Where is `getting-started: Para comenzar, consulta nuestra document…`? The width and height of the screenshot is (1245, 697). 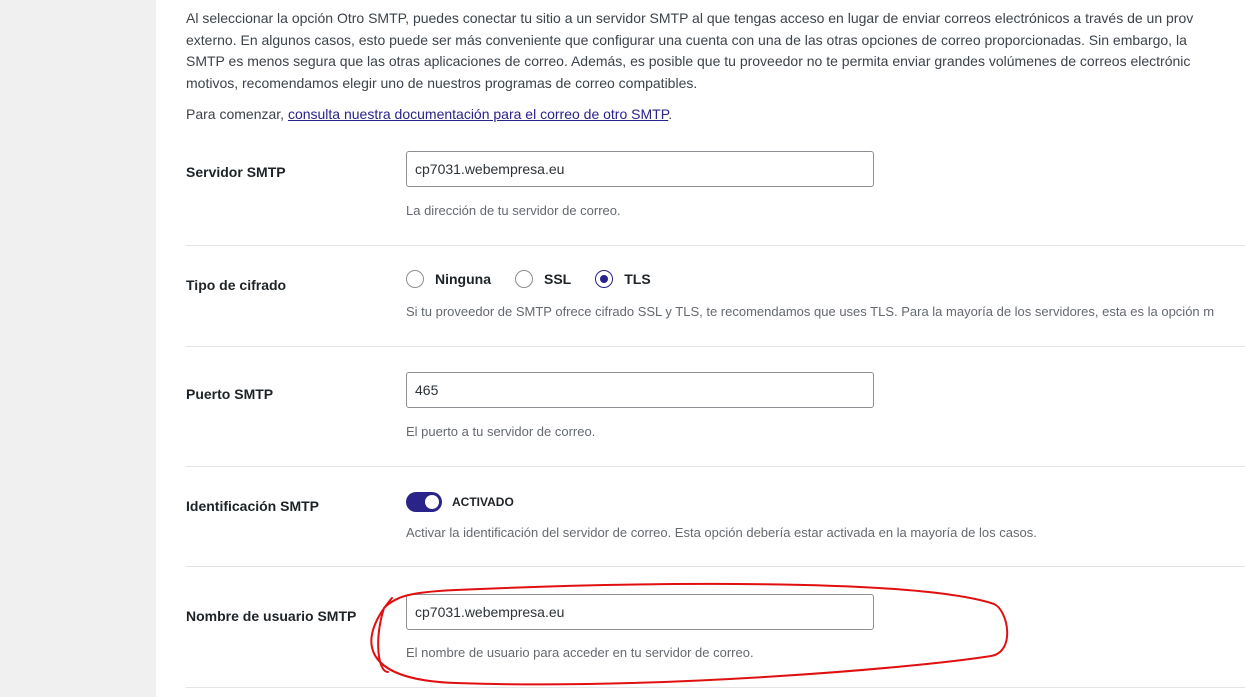 getting-started: Para comenzar, consulta nuestra document… is located at coordinates (429, 114).